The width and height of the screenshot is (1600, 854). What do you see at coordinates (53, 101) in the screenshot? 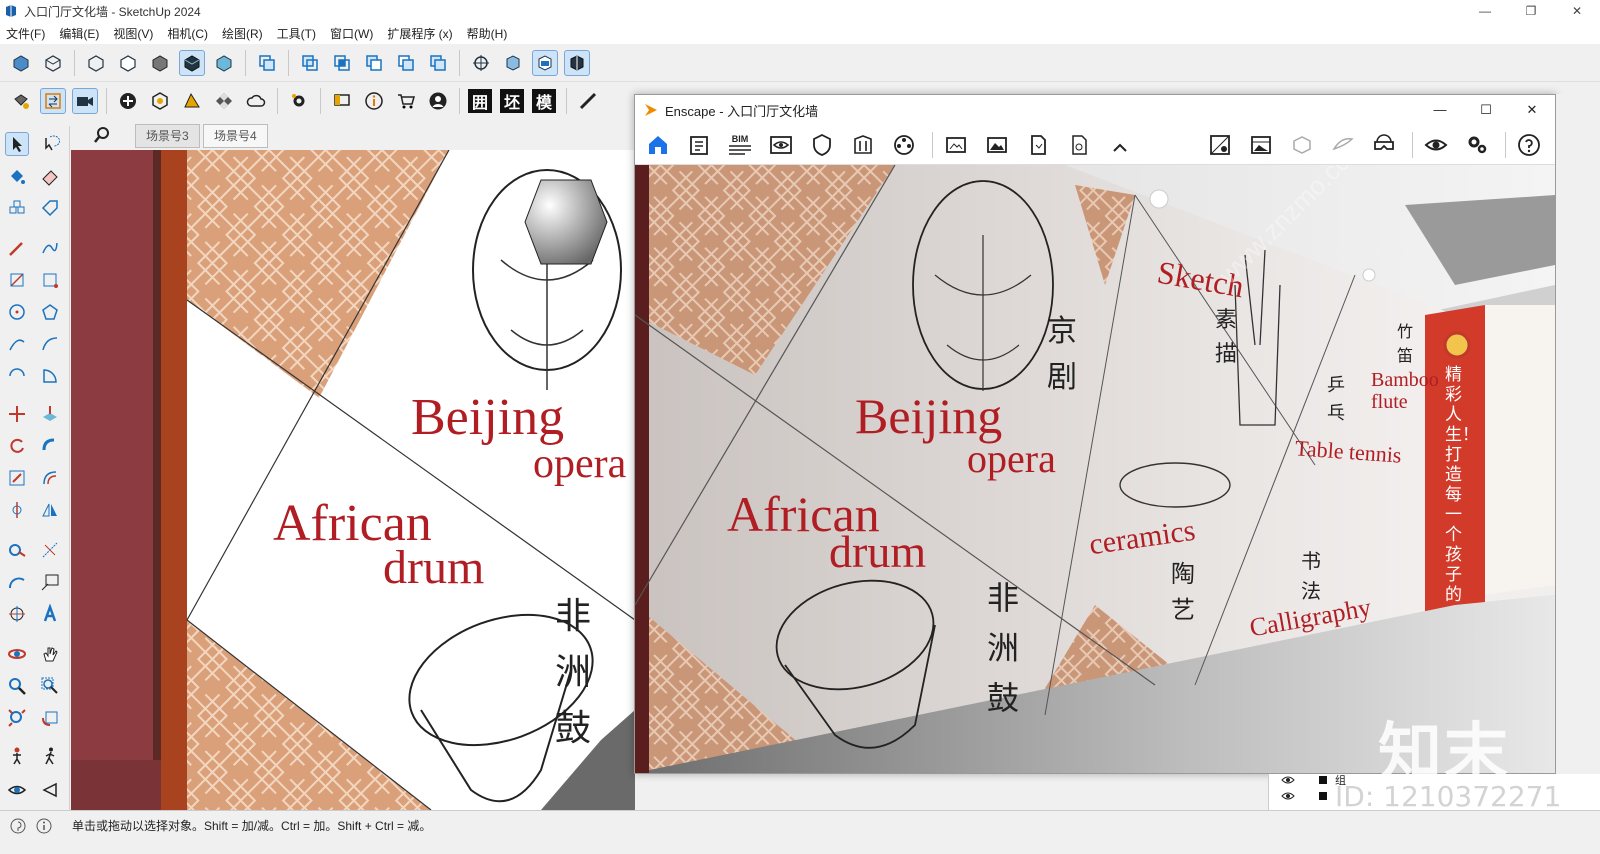
I see `swap-button` at bounding box center [53, 101].